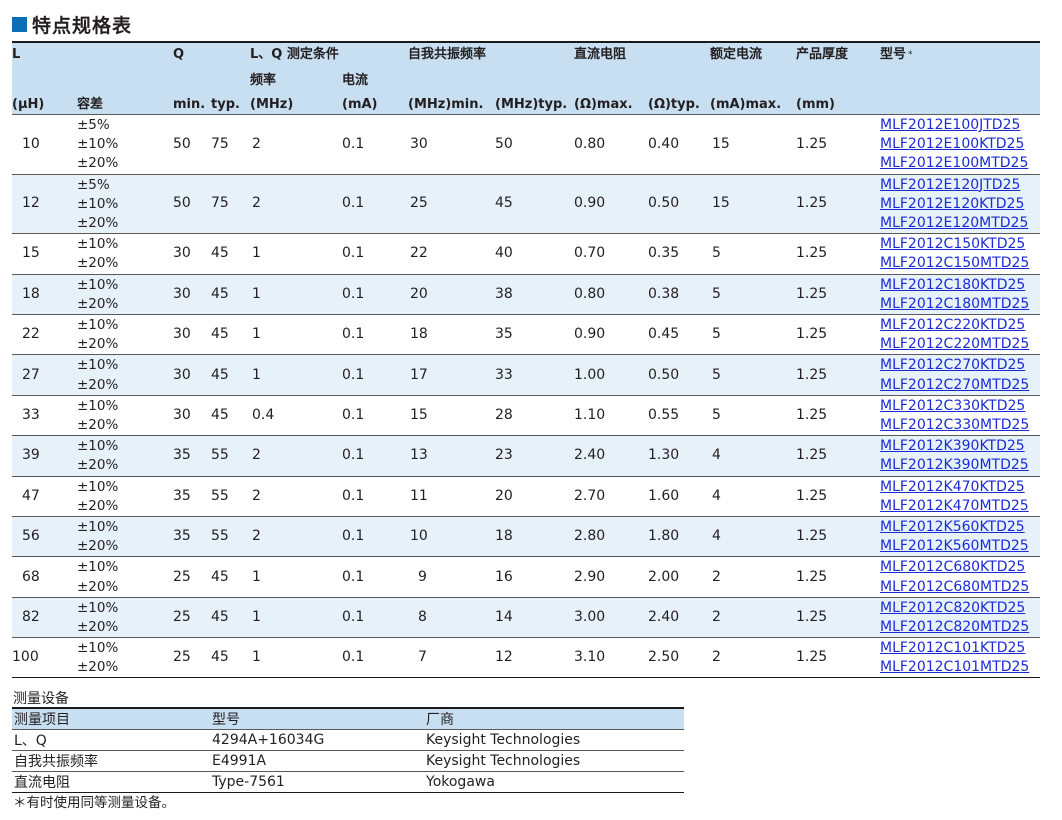  Describe the element at coordinates (25, 657) in the screenshot. I see `cell-inductance: 100` at that location.